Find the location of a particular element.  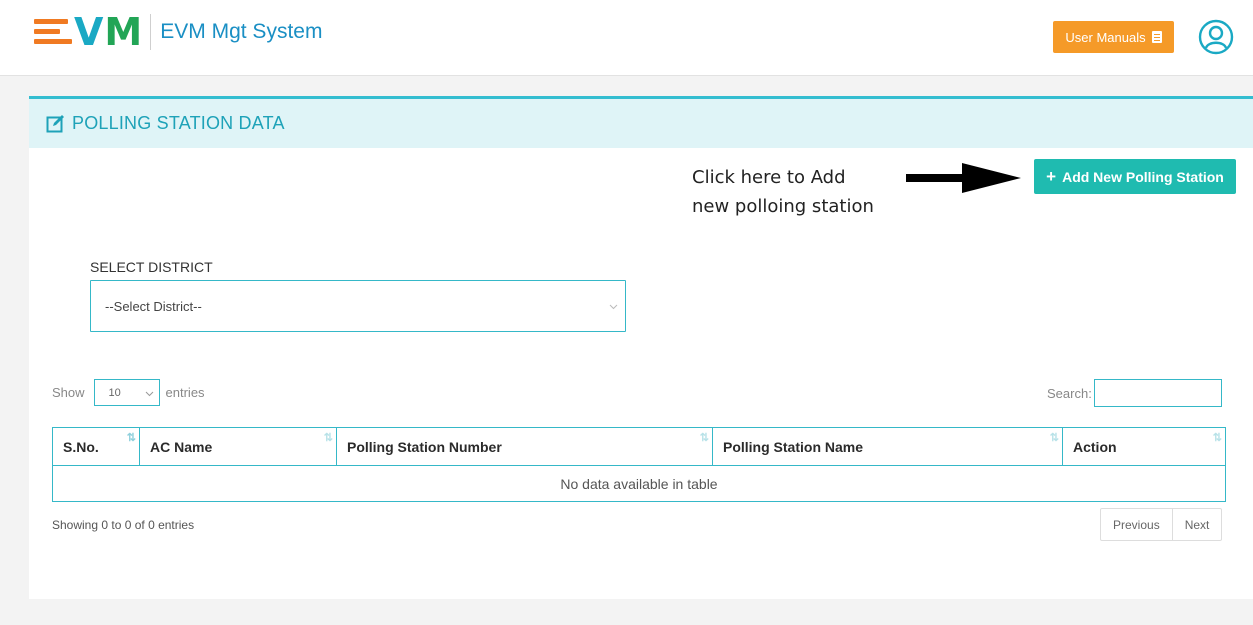

panel-header: POLLING STATION DATA is located at coordinates (641, 123).